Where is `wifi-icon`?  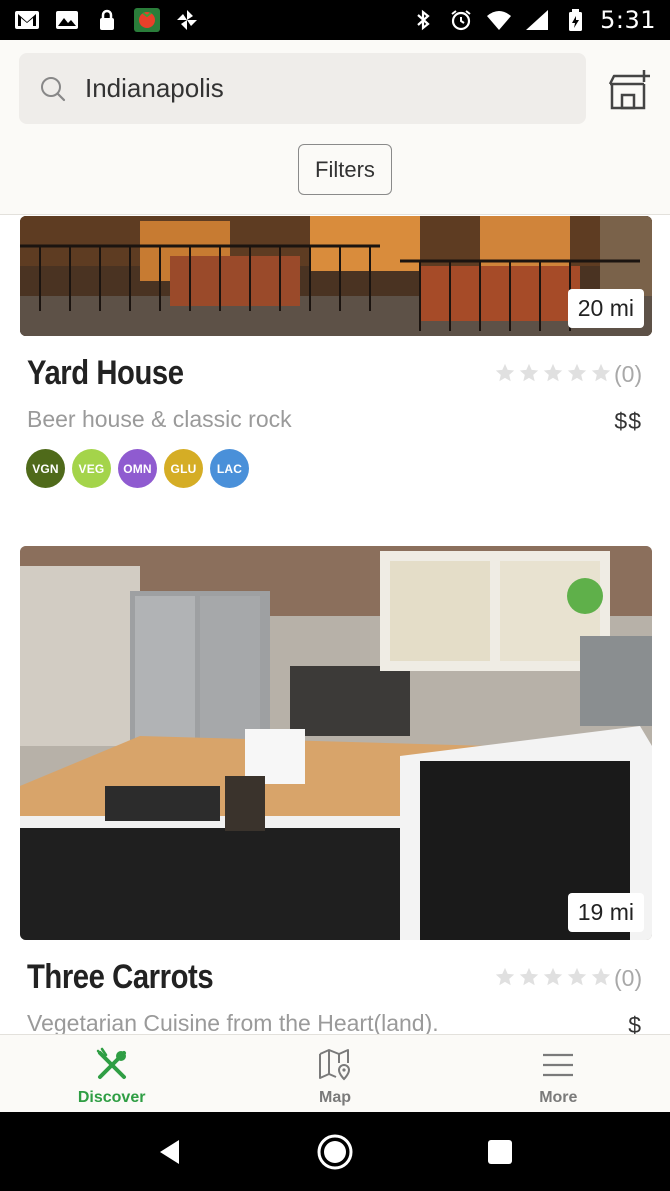 wifi-icon is located at coordinates (499, 20).